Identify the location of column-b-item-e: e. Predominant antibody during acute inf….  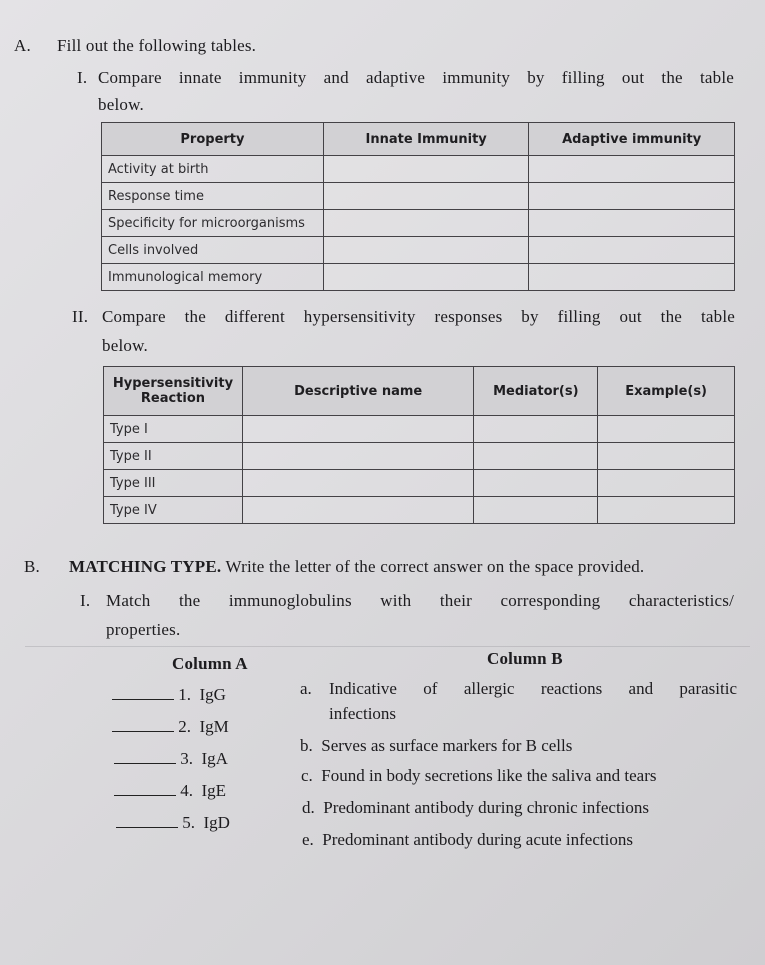
(467, 840).